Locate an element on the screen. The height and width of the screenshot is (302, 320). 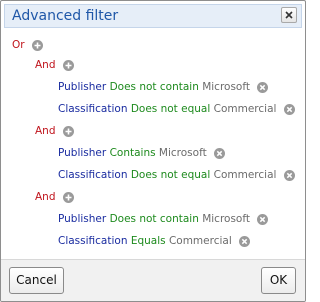
dialog-title: Advanced filter is located at coordinates (65, 16).